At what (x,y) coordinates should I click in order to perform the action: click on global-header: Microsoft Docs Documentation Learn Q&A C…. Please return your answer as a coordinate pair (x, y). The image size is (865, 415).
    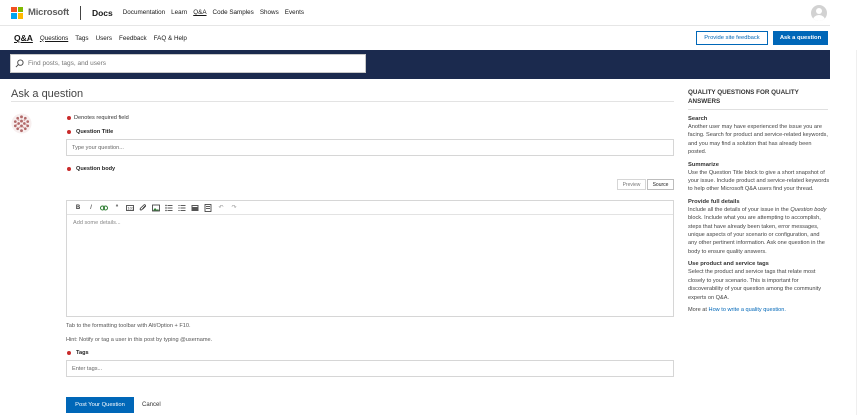
    Looking at the image, I should click on (432, 13).